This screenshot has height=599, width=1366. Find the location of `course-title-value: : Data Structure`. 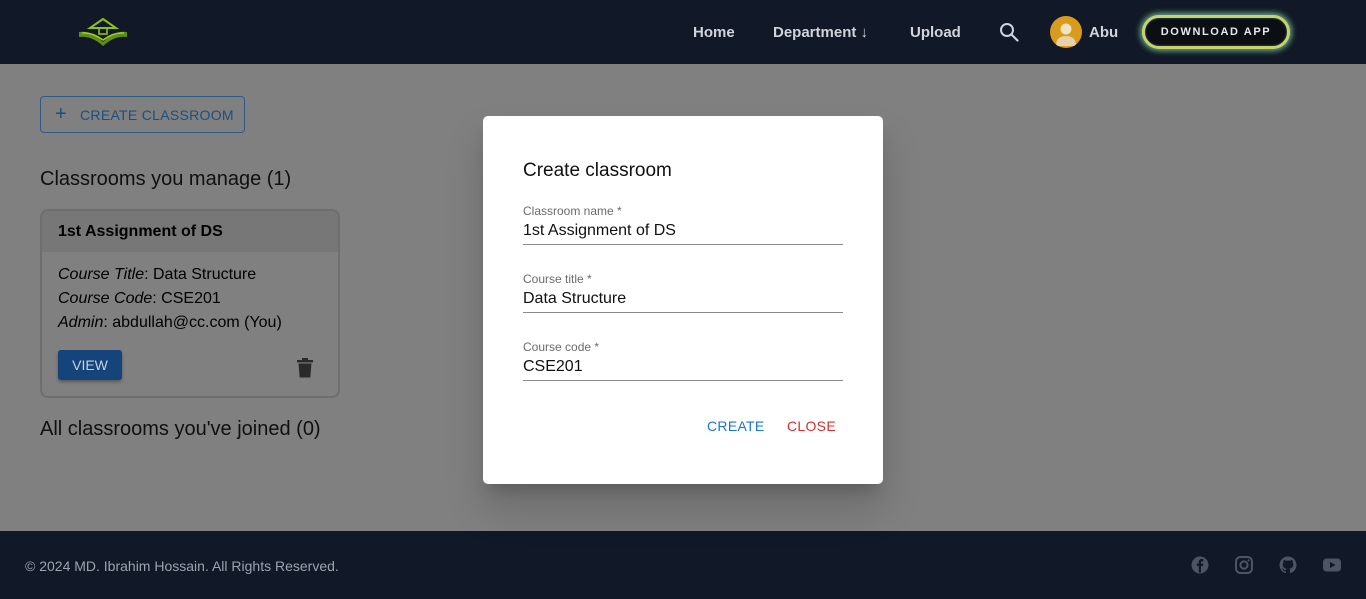

course-title-value: : Data Structure is located at coordinates (200, 274).